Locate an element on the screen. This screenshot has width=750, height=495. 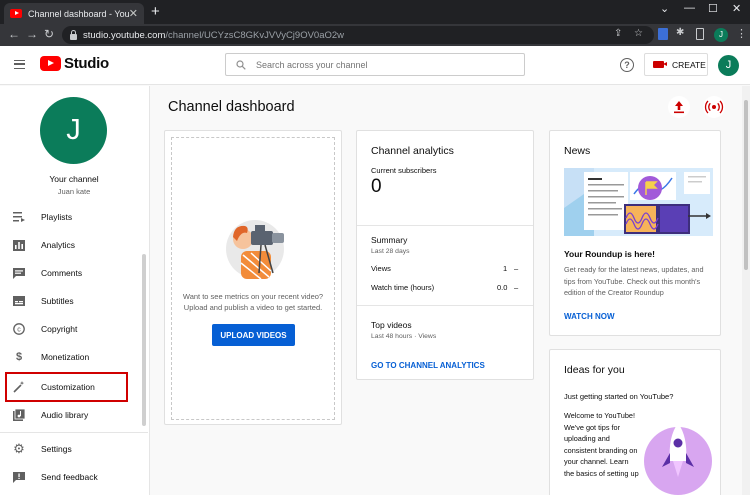
browser-tab: Channel dashboard - YouTube Studio ✕ is located at coordinates (74, 13).